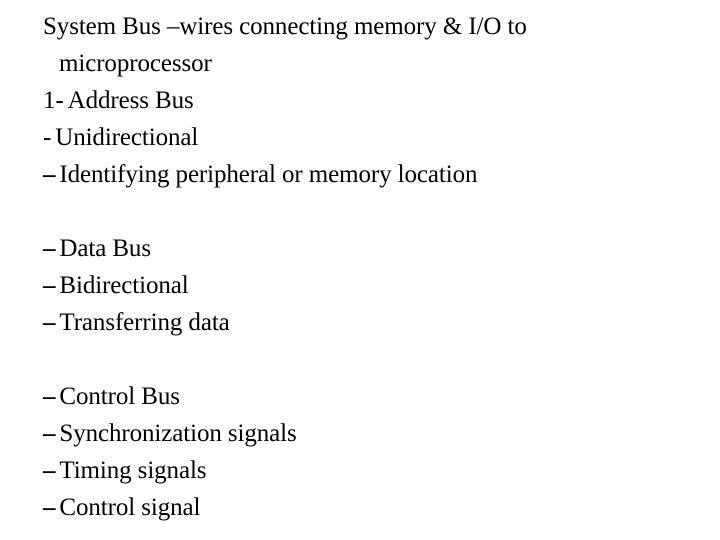  What do you see at coordinates (380, 285) in the screenshot?
I see `bullet-bidirectional: – Bidirectional` at bounding box center [380, 285].